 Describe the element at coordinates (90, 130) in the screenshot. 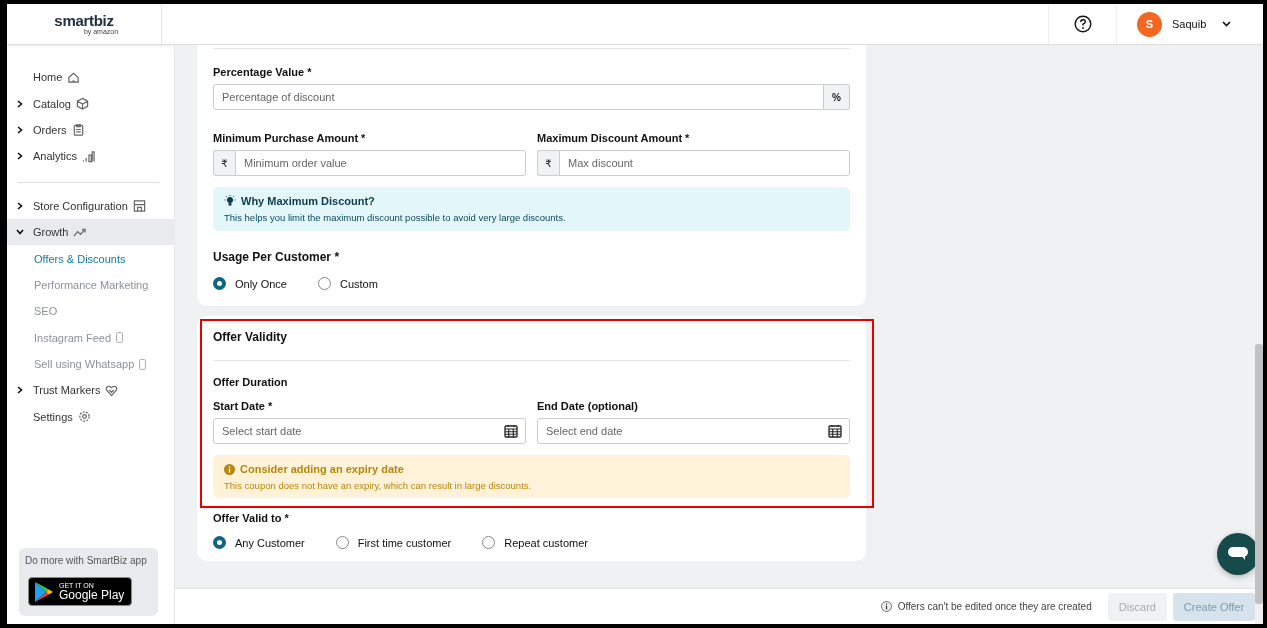

I see `sidebar-item: Orders` at that location.